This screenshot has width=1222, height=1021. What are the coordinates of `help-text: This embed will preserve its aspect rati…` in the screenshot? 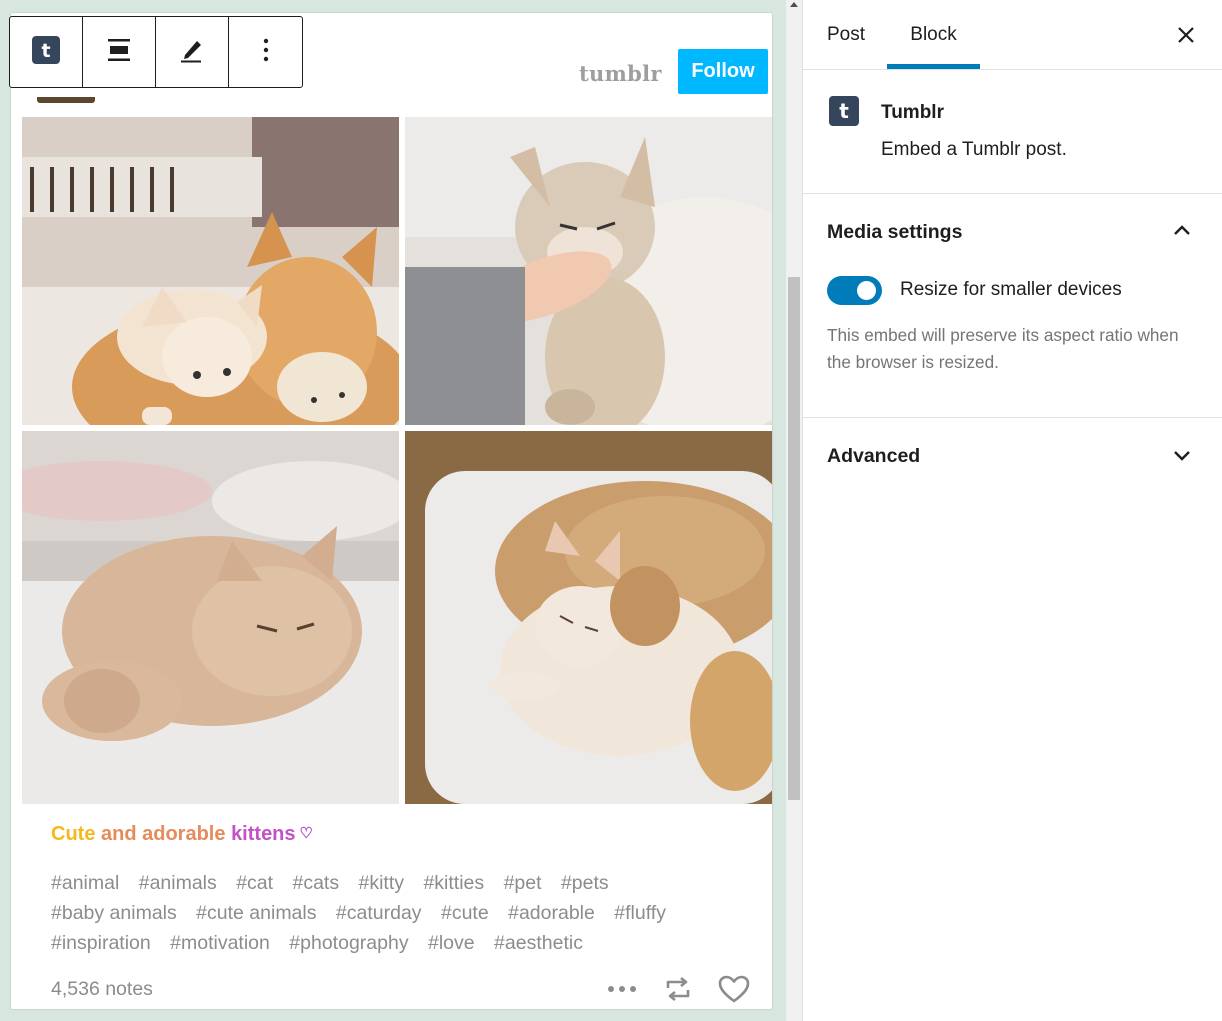 It's located at (1003, 348).